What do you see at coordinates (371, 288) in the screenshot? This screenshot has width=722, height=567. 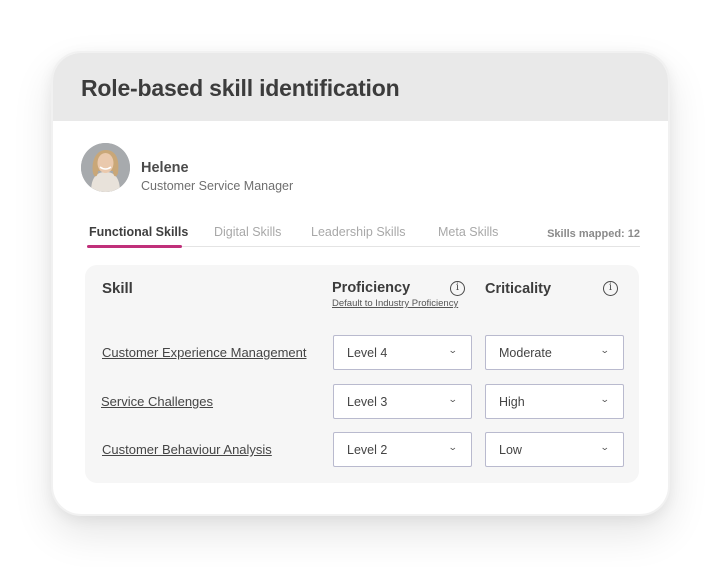 I see `column-header-proficiency: Proficiency` at bounding box center [371, 288].